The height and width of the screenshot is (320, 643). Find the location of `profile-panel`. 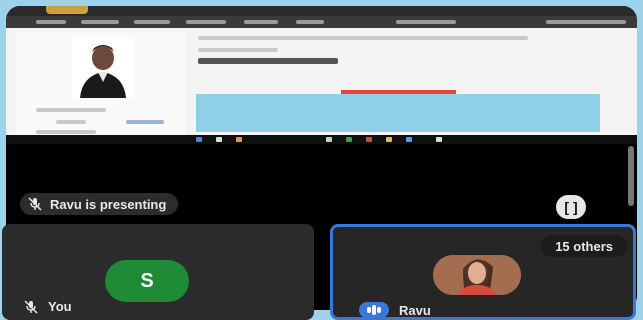

profile-panel is located at coordinates (101, 88).